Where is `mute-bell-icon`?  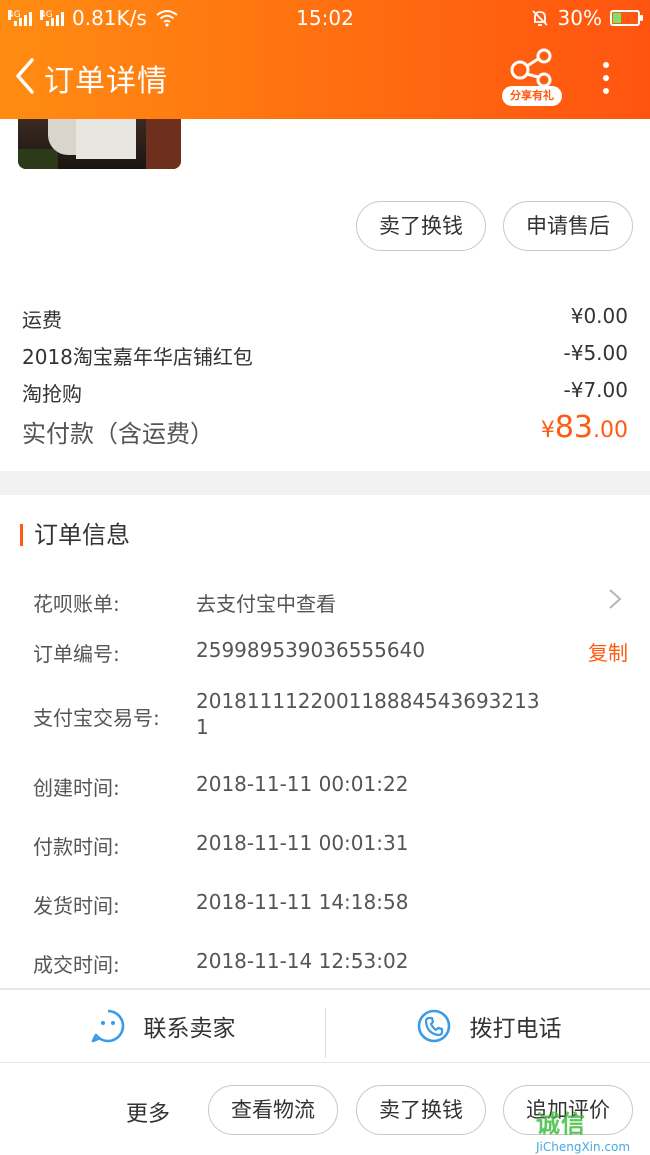 mute-bell-icon is located at coordinates (539, 18).